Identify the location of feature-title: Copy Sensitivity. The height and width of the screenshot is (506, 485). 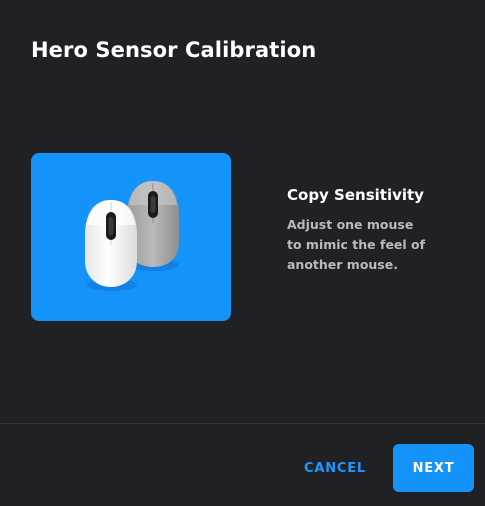
(355, 195).